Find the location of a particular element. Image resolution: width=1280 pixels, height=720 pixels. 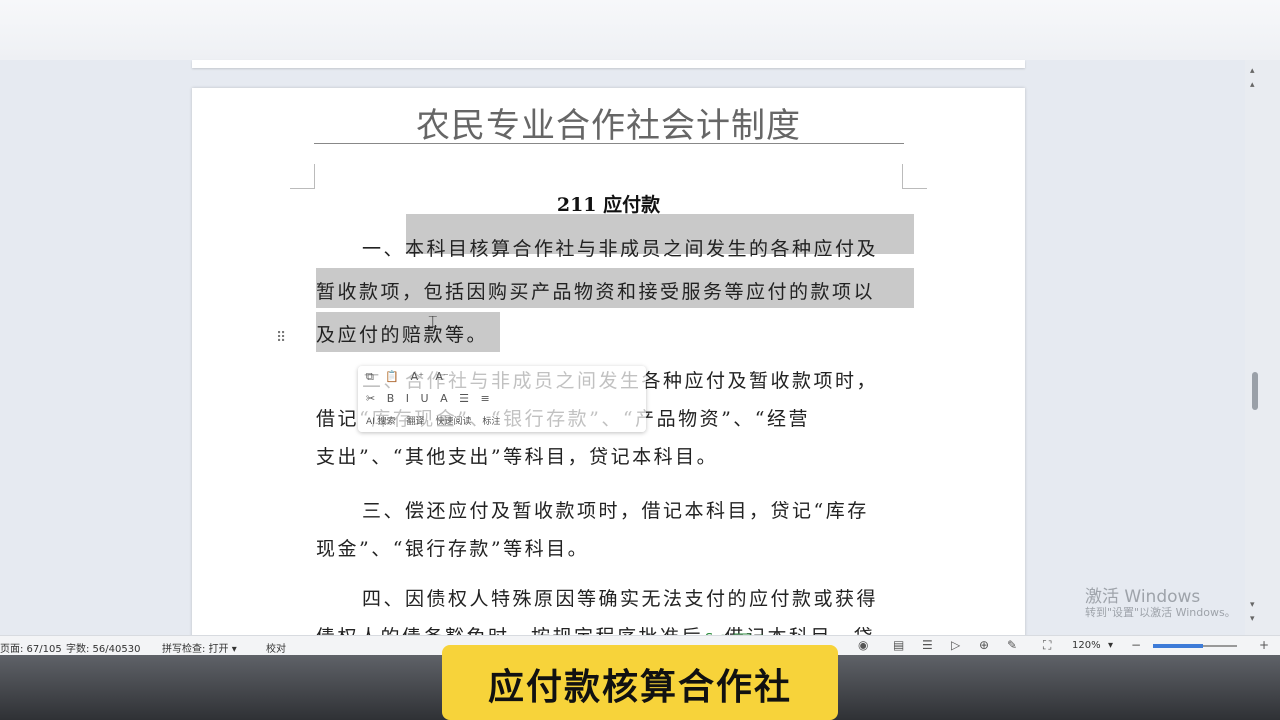

status-page-count: 页面: 67/105 is located at coordinates (31, 647).